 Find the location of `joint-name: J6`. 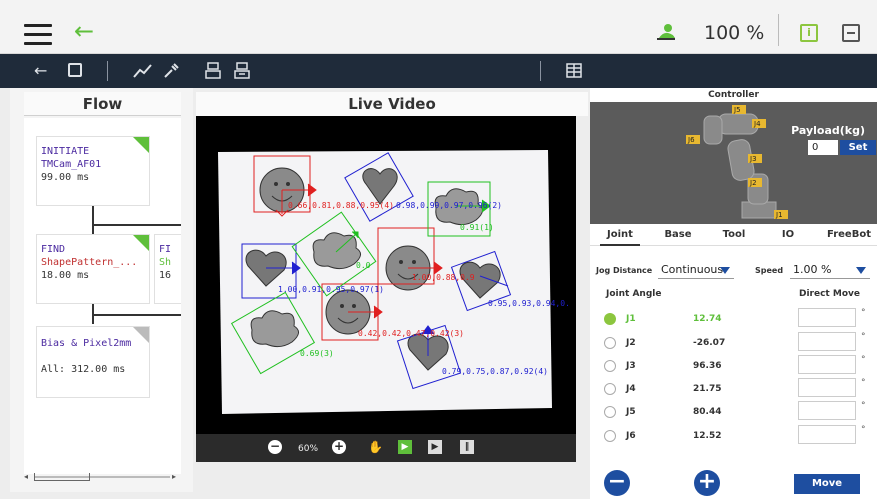

joint-name: J6 is located at coordinates (631, 436).